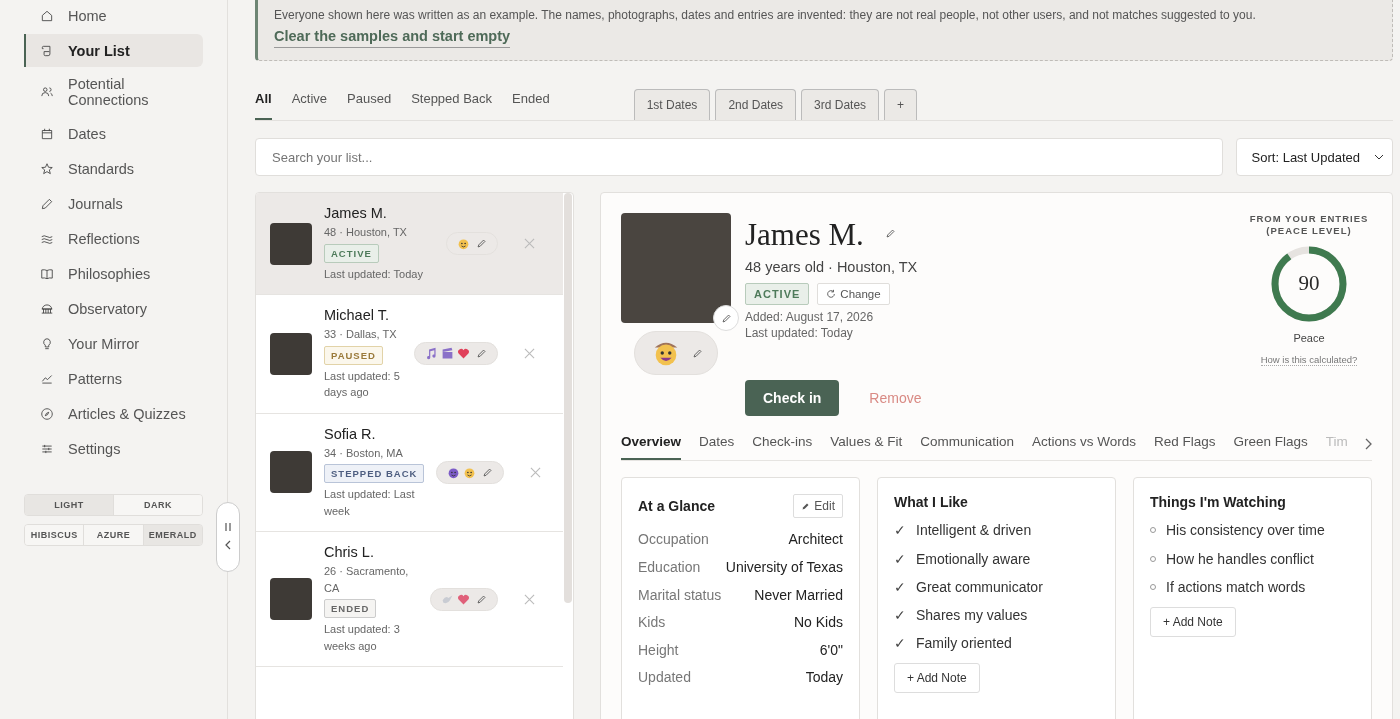 The width and height of the screenshot is (1400, 719). I want to click on chevron-right-icon, so click(1368, 444).